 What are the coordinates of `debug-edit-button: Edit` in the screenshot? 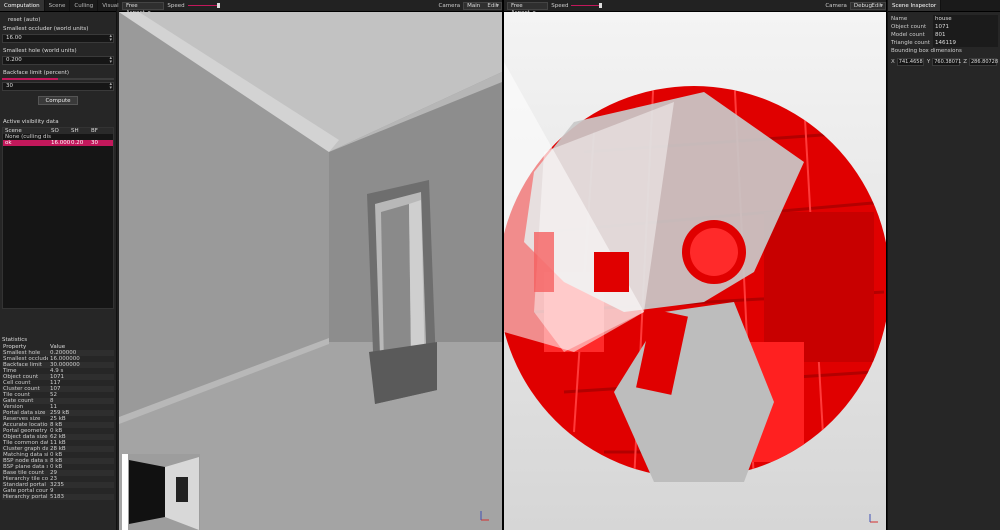 It's located at (876, 6).